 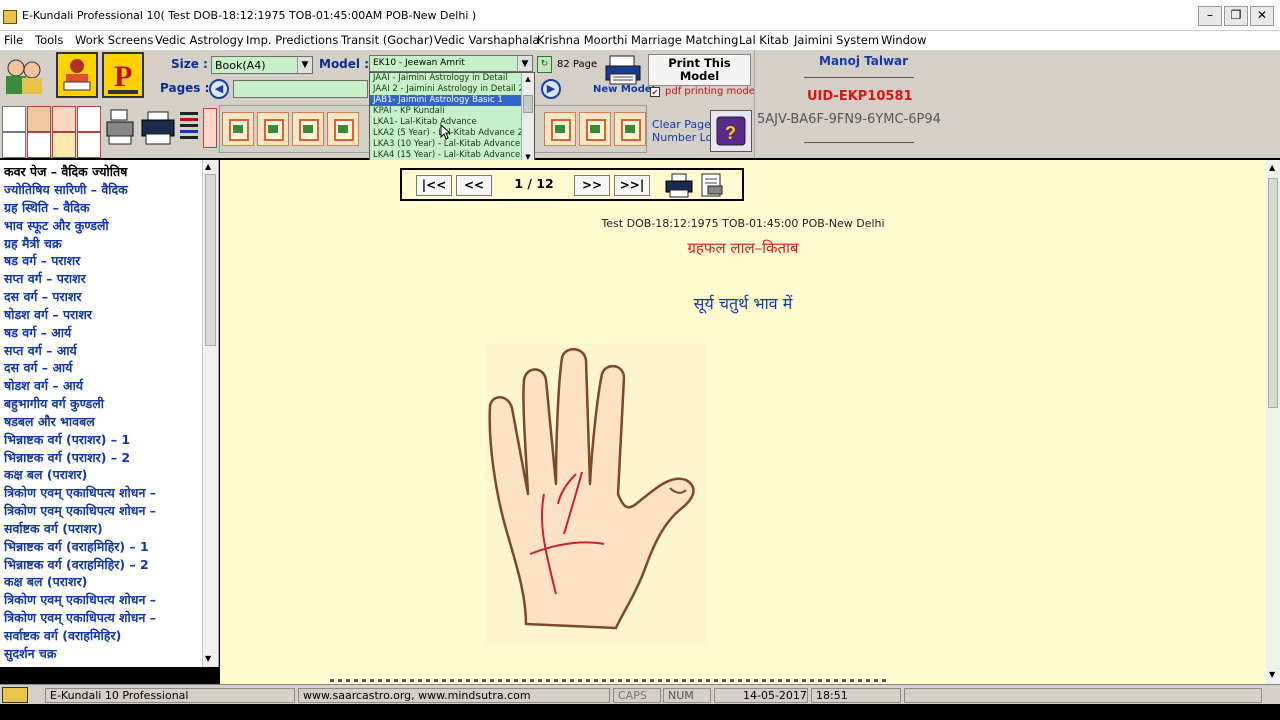 I want to click on model-printer-icon, so click(x=624, y=70).